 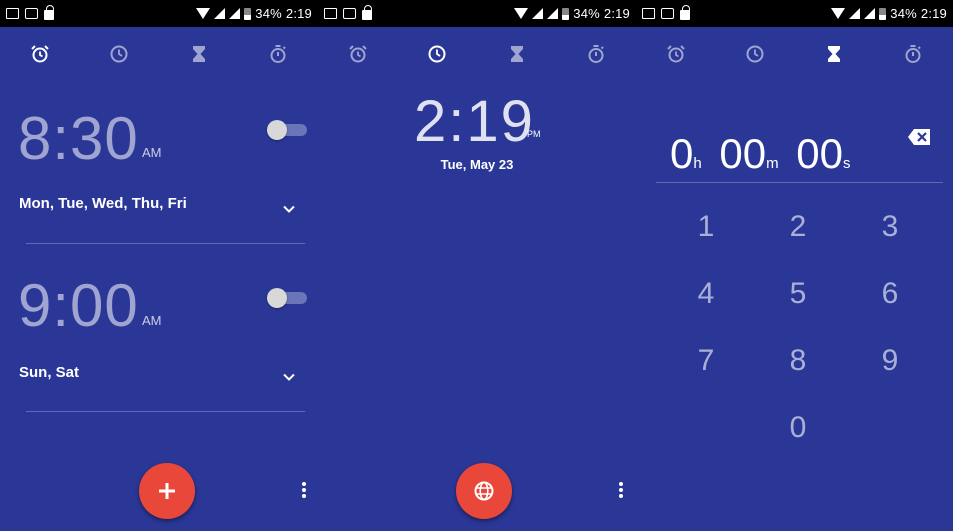 What do you see at coordinates (49, 372) in the screenshot?
I see `alarm-days: Sun, Sat` at bounding box center [49, 372].